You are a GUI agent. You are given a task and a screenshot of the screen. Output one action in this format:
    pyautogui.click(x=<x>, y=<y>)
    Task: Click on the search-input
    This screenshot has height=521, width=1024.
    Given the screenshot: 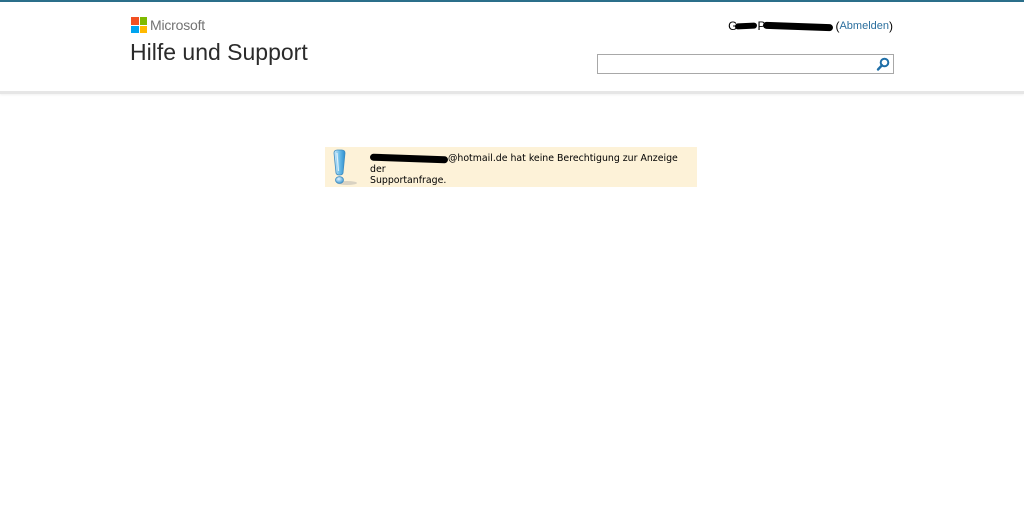 What is the action you would take?
    pyautogui.click(x=732, y=63)
    